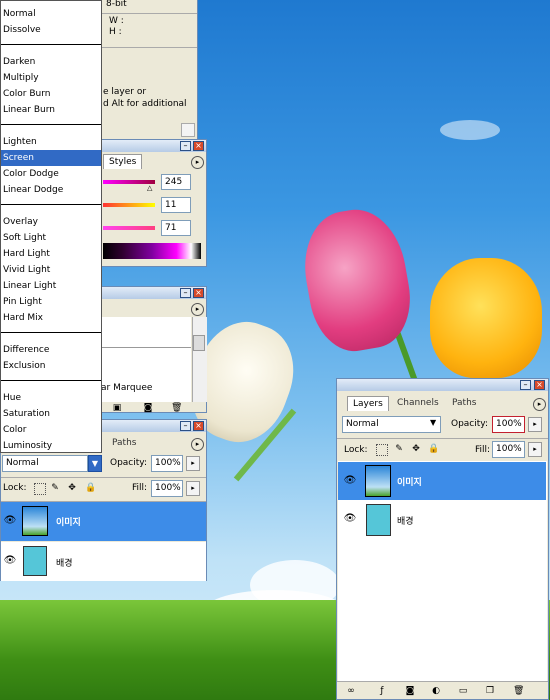 The image size is (550, 700). Describe the element at coordinates (153, 349) in the screenshot. I see `history-panel: – × ▸ ar Marquee ▣ ◙ 🗑` at that location.